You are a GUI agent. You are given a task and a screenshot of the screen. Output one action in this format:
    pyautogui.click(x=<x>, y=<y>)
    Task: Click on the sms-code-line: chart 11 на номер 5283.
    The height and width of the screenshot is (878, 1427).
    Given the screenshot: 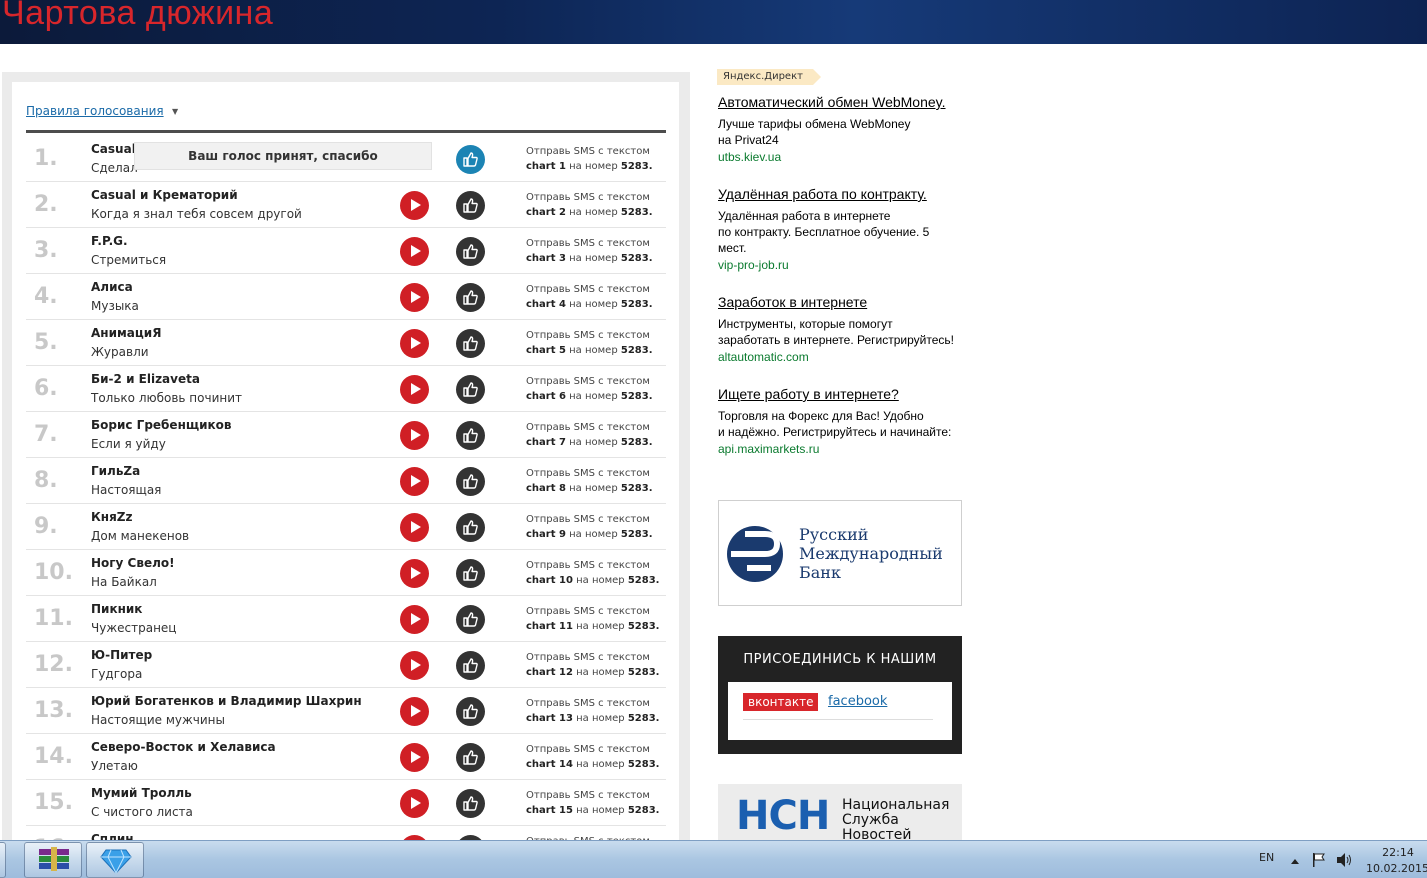 What is the action you would take?
    pyautogui.click(x=592, y=626)
    